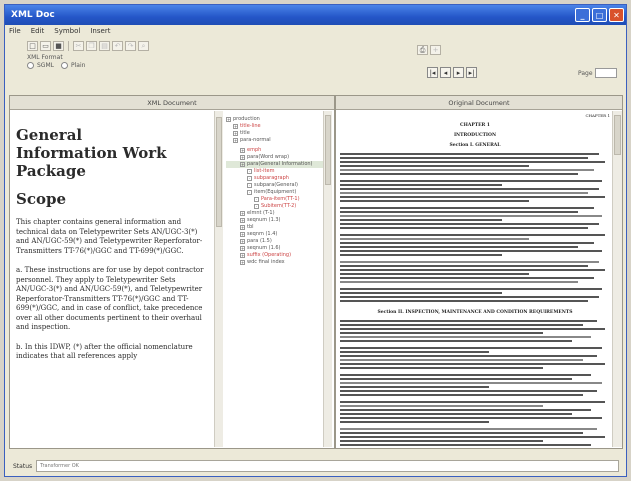  I want to click on tree-node: + seqnm (1.4), so click(279, 234).